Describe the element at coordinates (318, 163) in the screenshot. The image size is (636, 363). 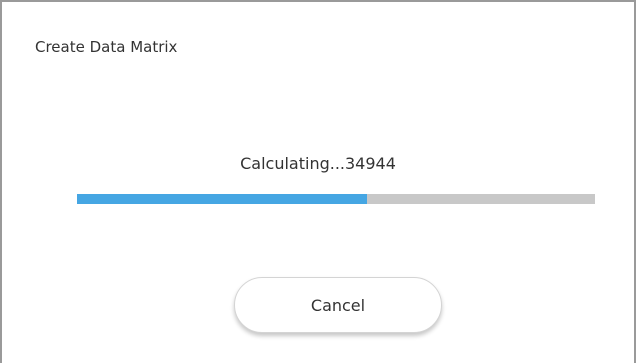
I see `progress-status-text: Calculating...34944` at that location.